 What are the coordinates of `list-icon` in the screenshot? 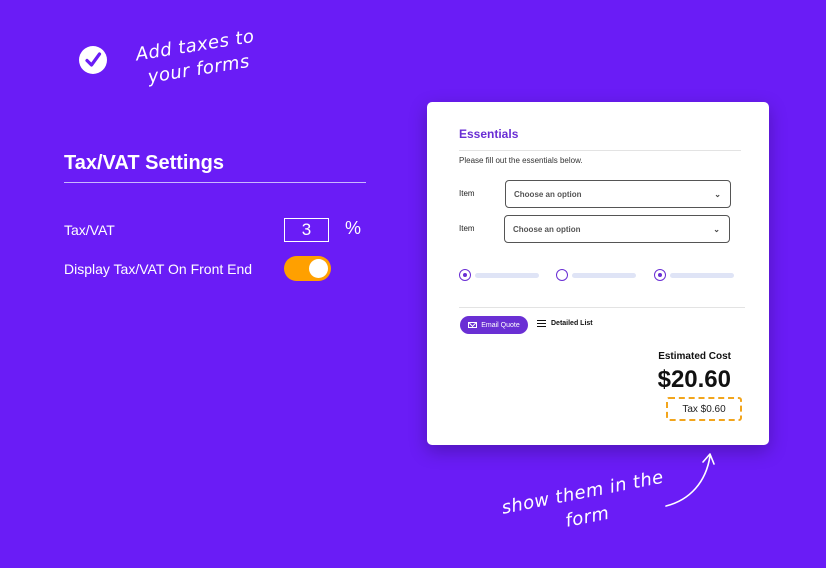 It's located at (541, 323).